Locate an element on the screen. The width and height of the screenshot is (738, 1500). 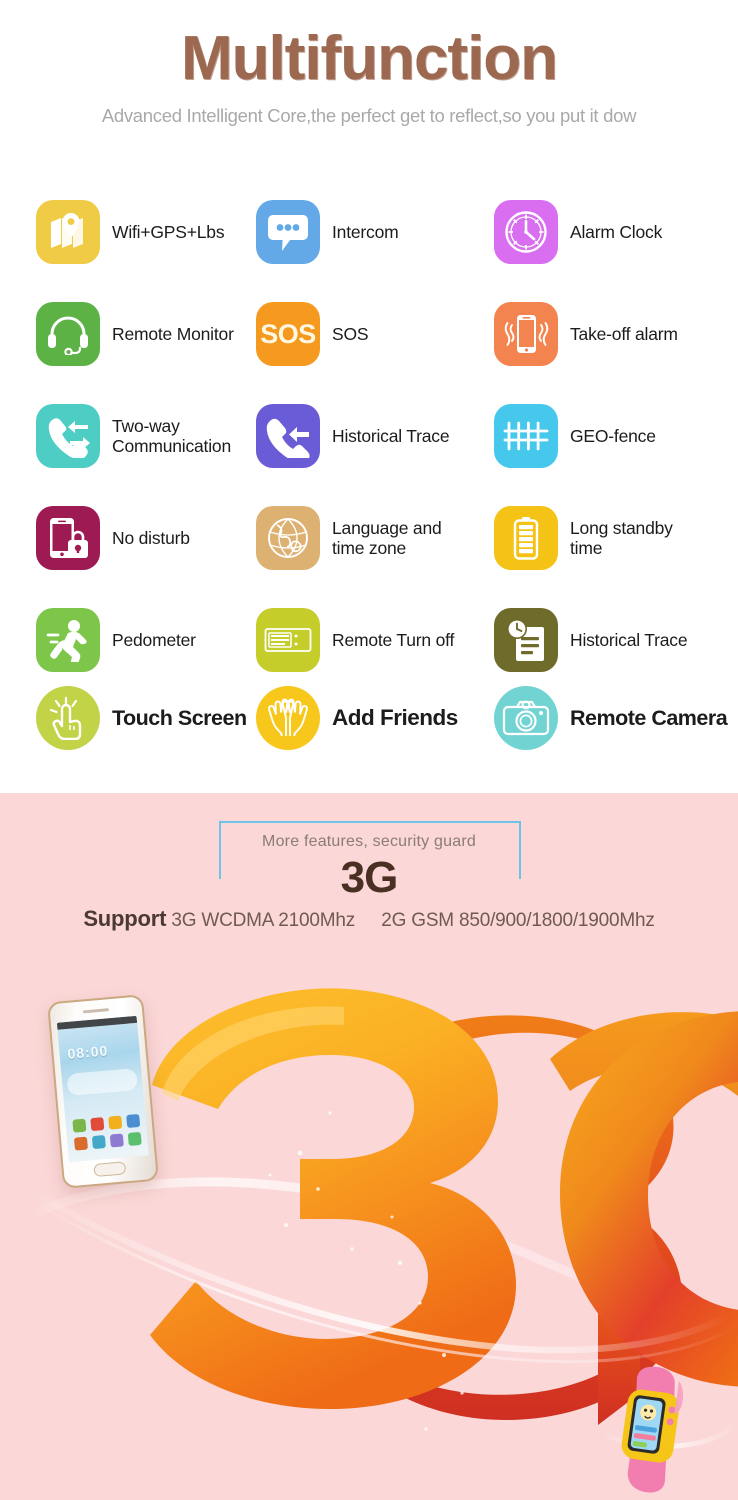
feature-item: Two-way Communication is located at coordinates (133, 436).